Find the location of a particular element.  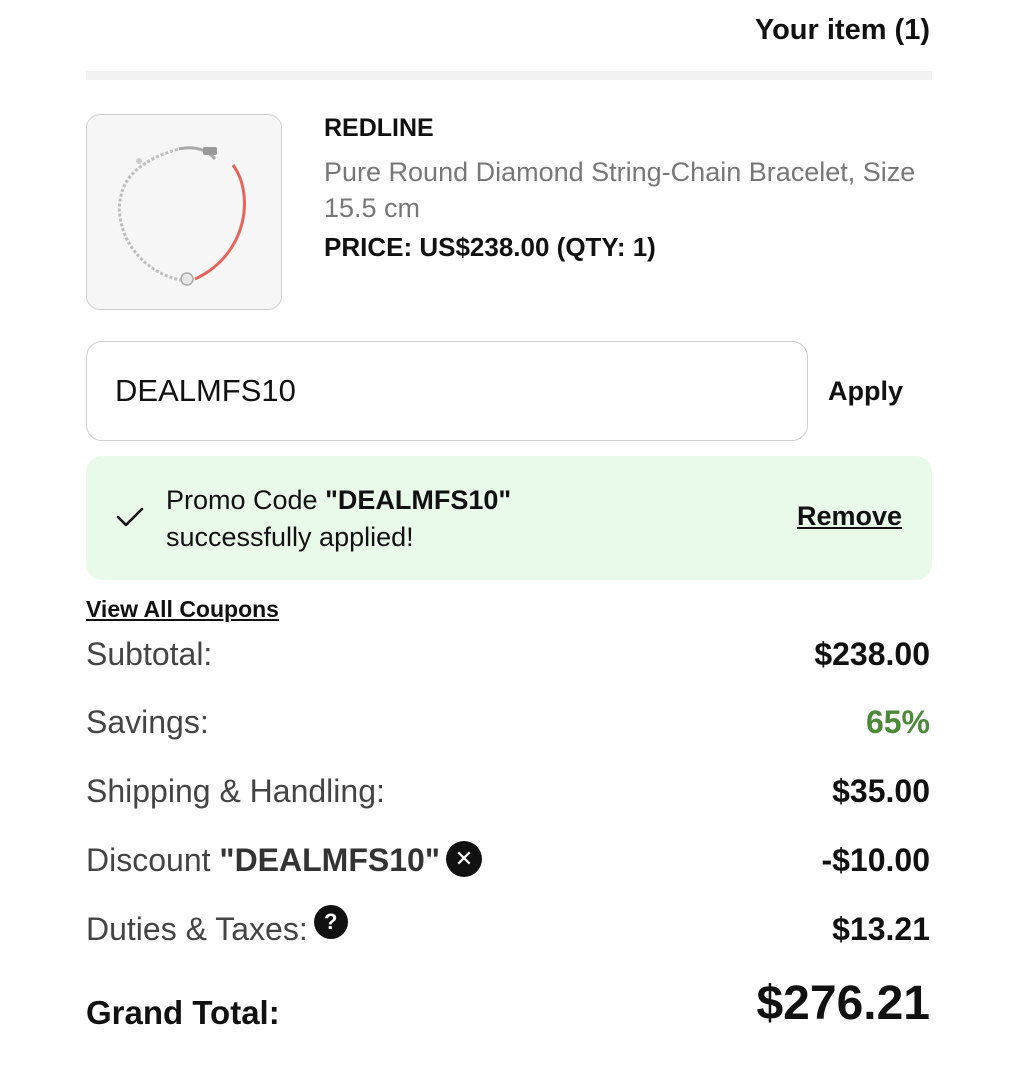

savings-label: Savings: is located at coordinates (147, 722).